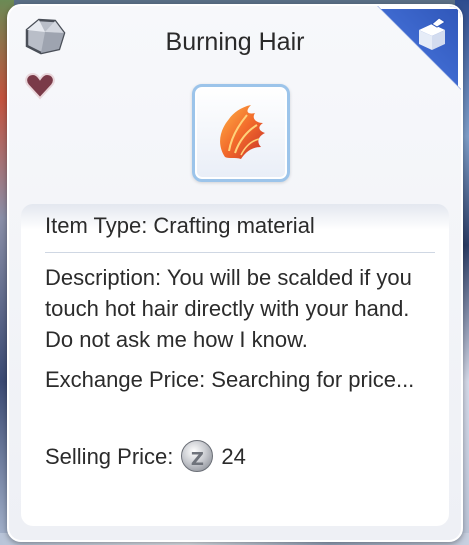 The width and height of the screenshot is (469, 545). I want to click on coin-symbol: Z, so click(197, 459).